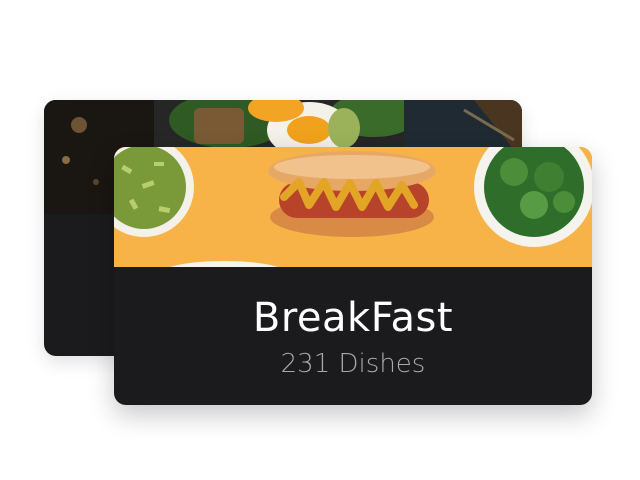 This screenshot has height=480, width=640. Describe the element at coordinates (353, 364) in the screenshot. I see `card-dish-count: 231 Dishes` at that location.